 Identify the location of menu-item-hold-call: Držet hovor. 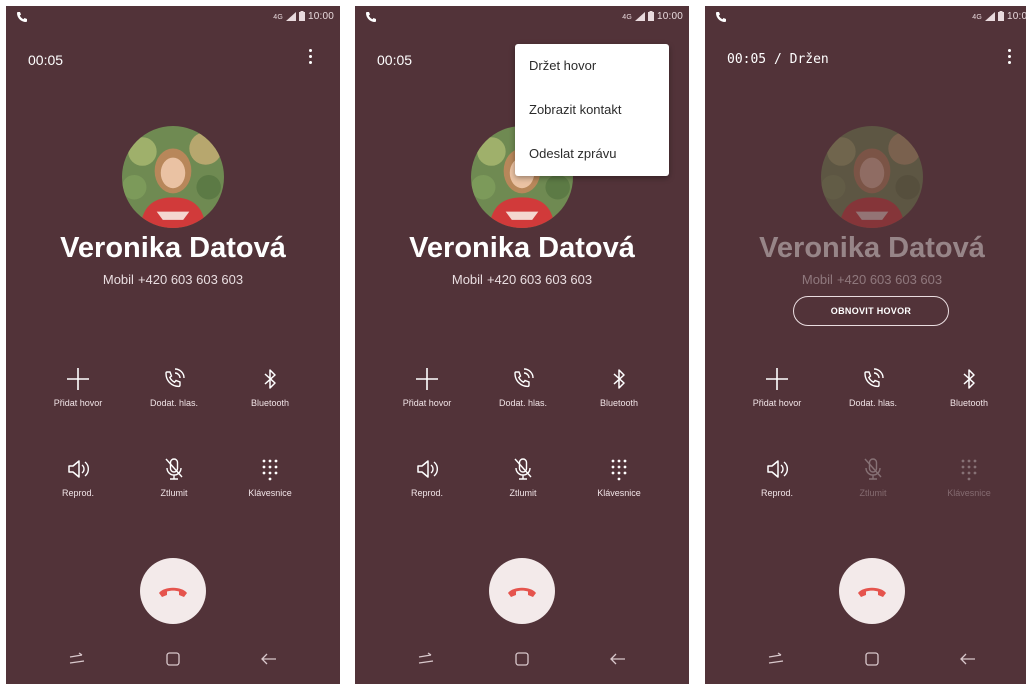
(592, 66).